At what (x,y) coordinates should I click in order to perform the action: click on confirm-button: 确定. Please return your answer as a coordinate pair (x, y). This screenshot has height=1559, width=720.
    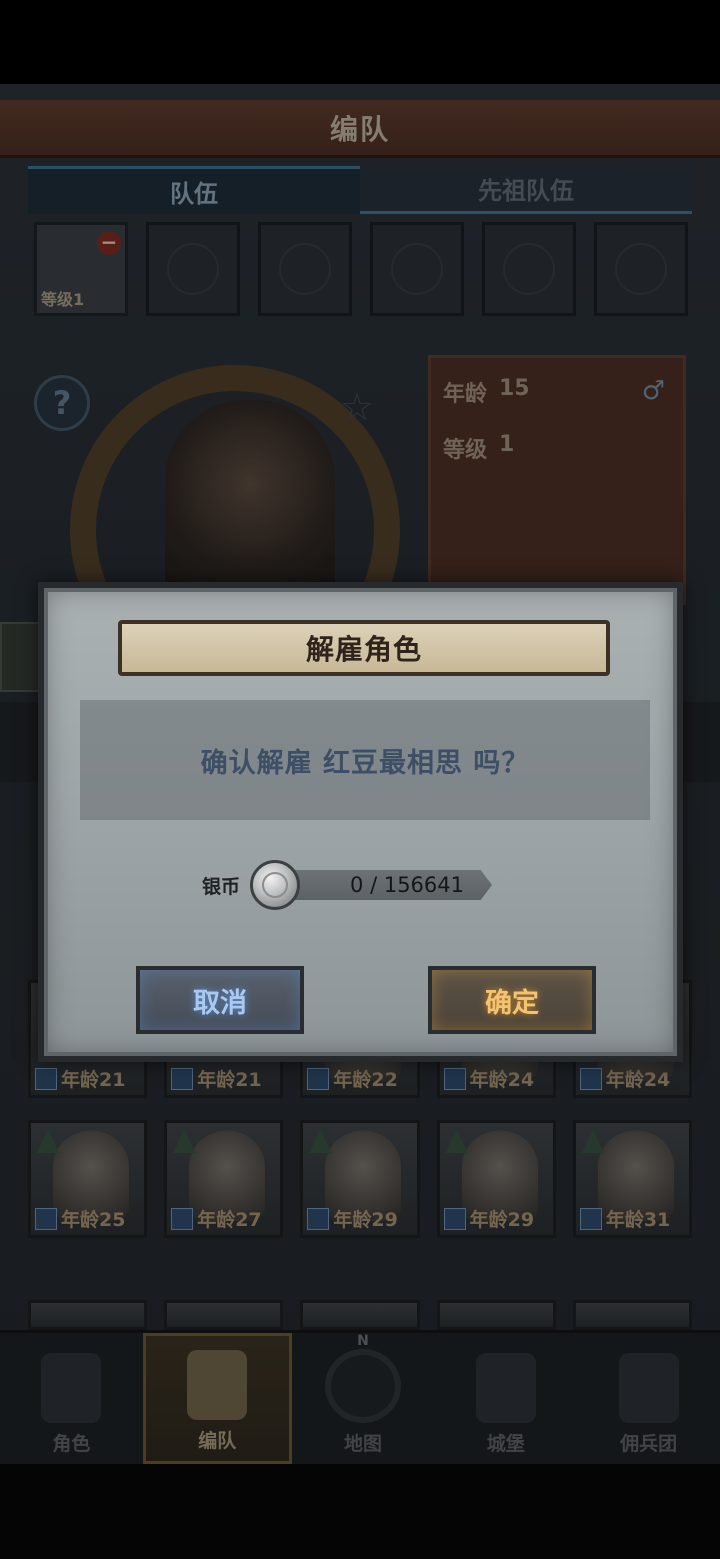
    Looking at the image, I should click on (512, 1000).